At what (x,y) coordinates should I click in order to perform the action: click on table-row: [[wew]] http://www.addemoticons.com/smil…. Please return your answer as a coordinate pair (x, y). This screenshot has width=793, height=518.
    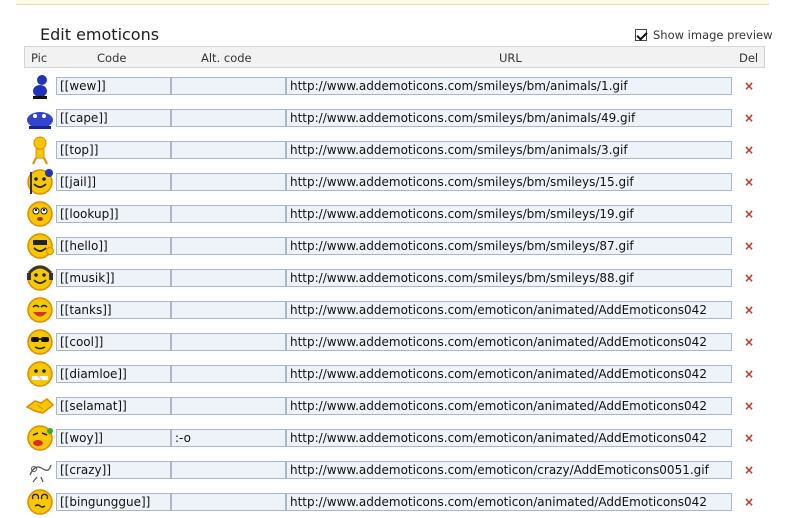
    Looking at the image, I should click on (394, 86).